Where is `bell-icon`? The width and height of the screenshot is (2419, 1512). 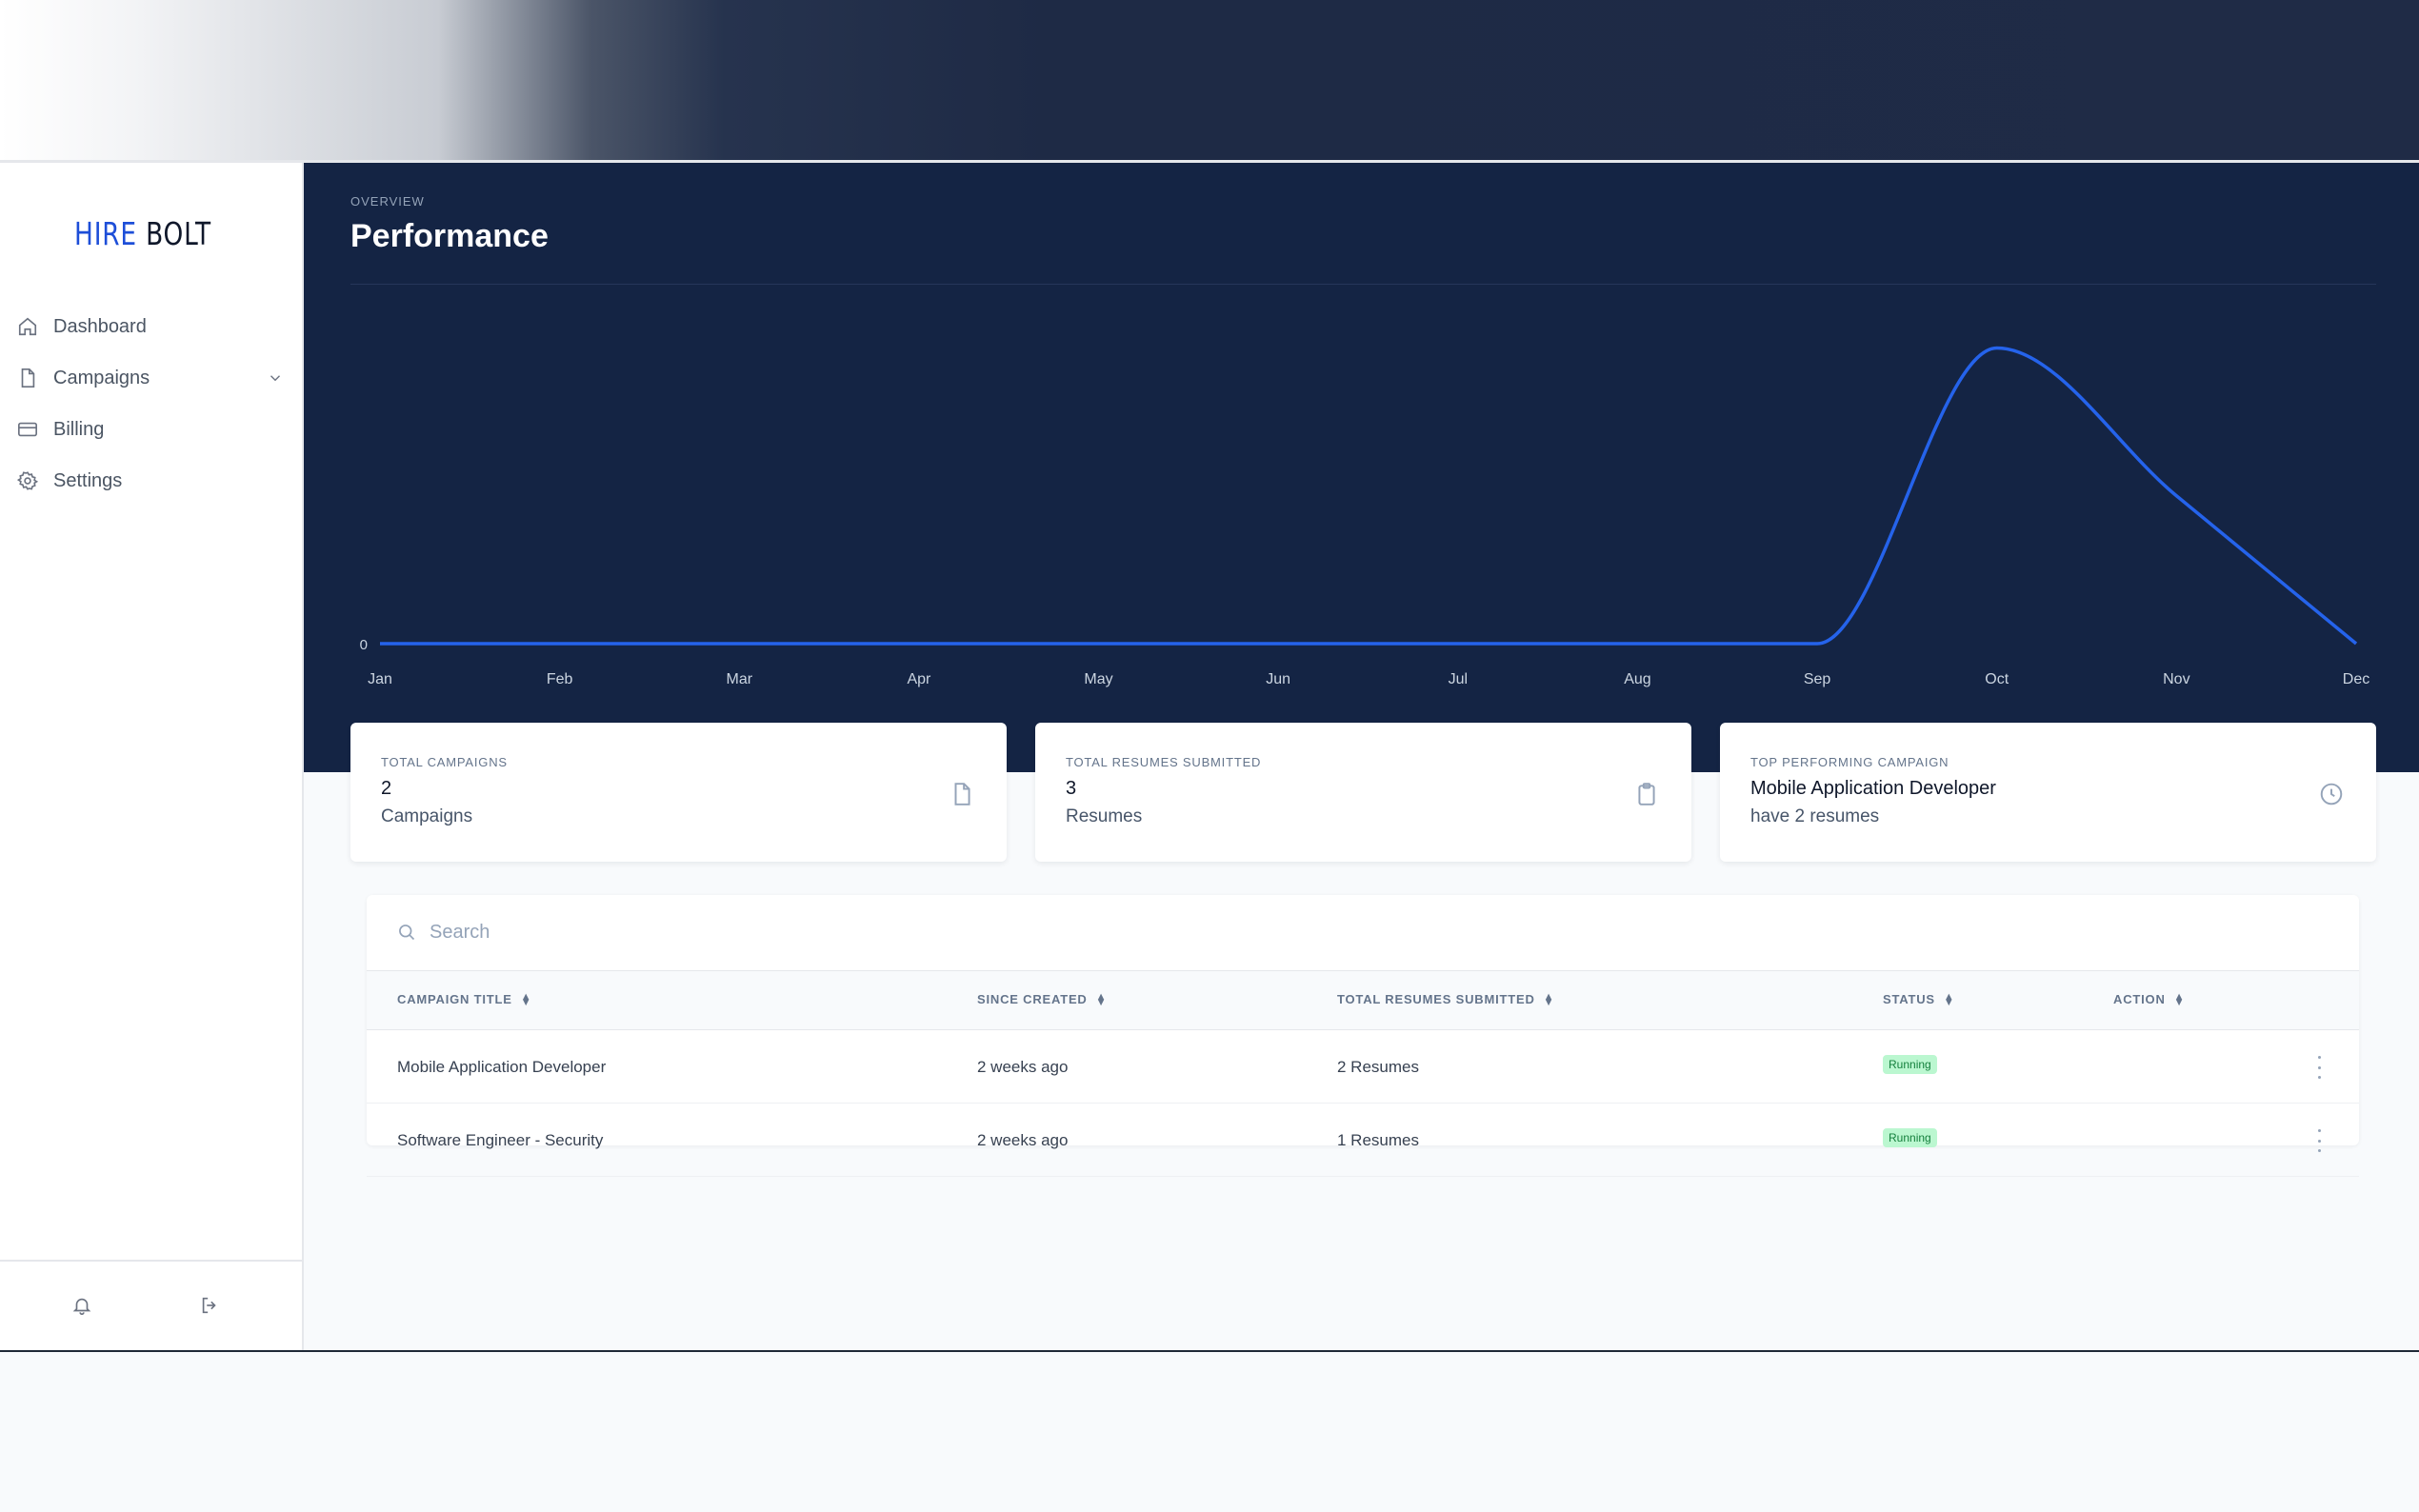
bell-icon is located at coordinates (81, 1306).